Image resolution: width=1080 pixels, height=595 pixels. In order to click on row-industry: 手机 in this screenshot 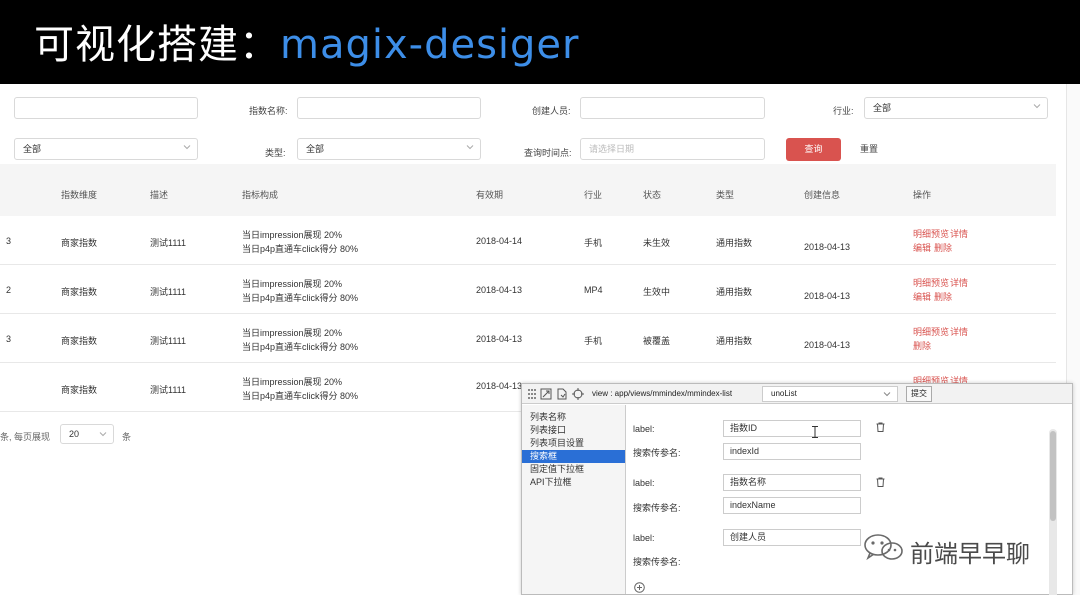, I will do `click(593, 243)`.